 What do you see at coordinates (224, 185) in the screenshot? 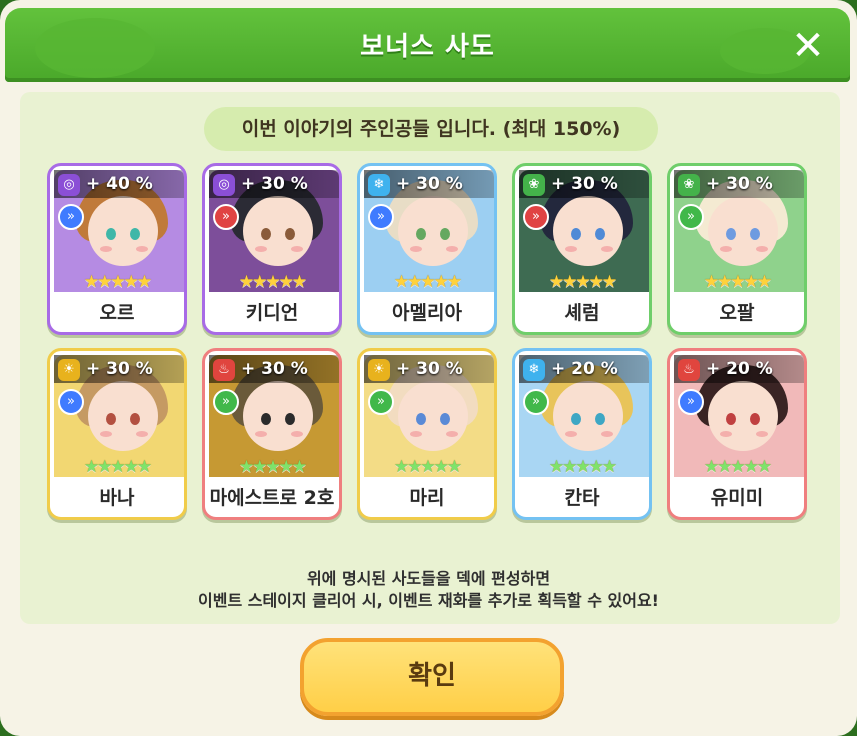
I see `spiral-element-icon: ◎` at bounding box center [224, 185].